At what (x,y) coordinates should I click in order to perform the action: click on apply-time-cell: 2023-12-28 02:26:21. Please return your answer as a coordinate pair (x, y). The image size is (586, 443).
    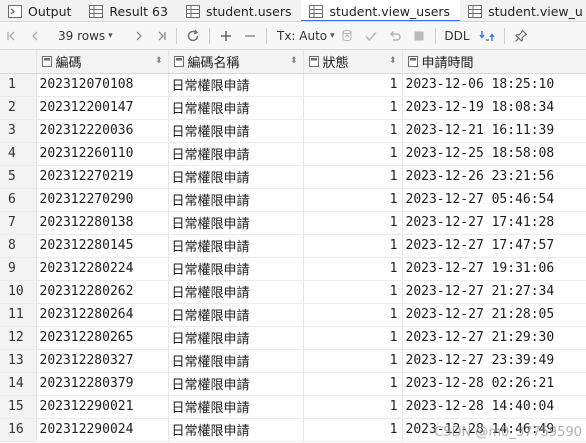
    Looking at the image, I should click on (494, 384).